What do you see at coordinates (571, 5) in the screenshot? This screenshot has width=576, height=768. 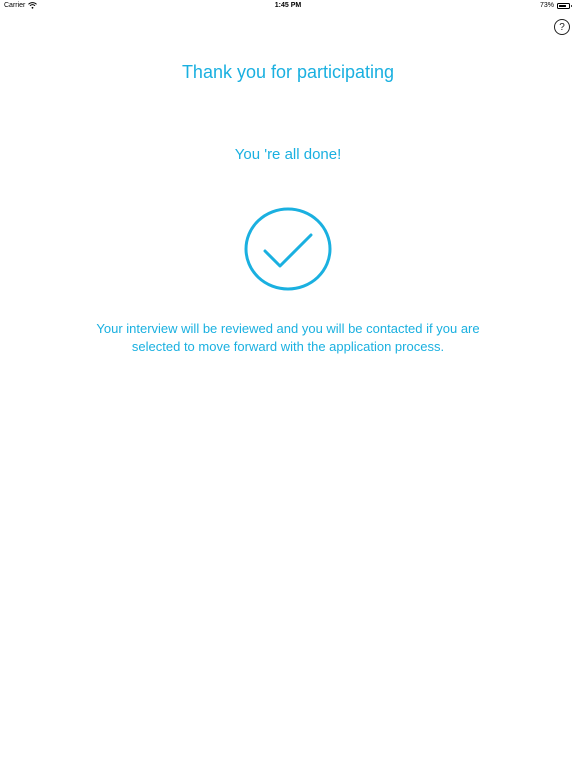 I see `battery-cap` at bounding box center [571, 5].